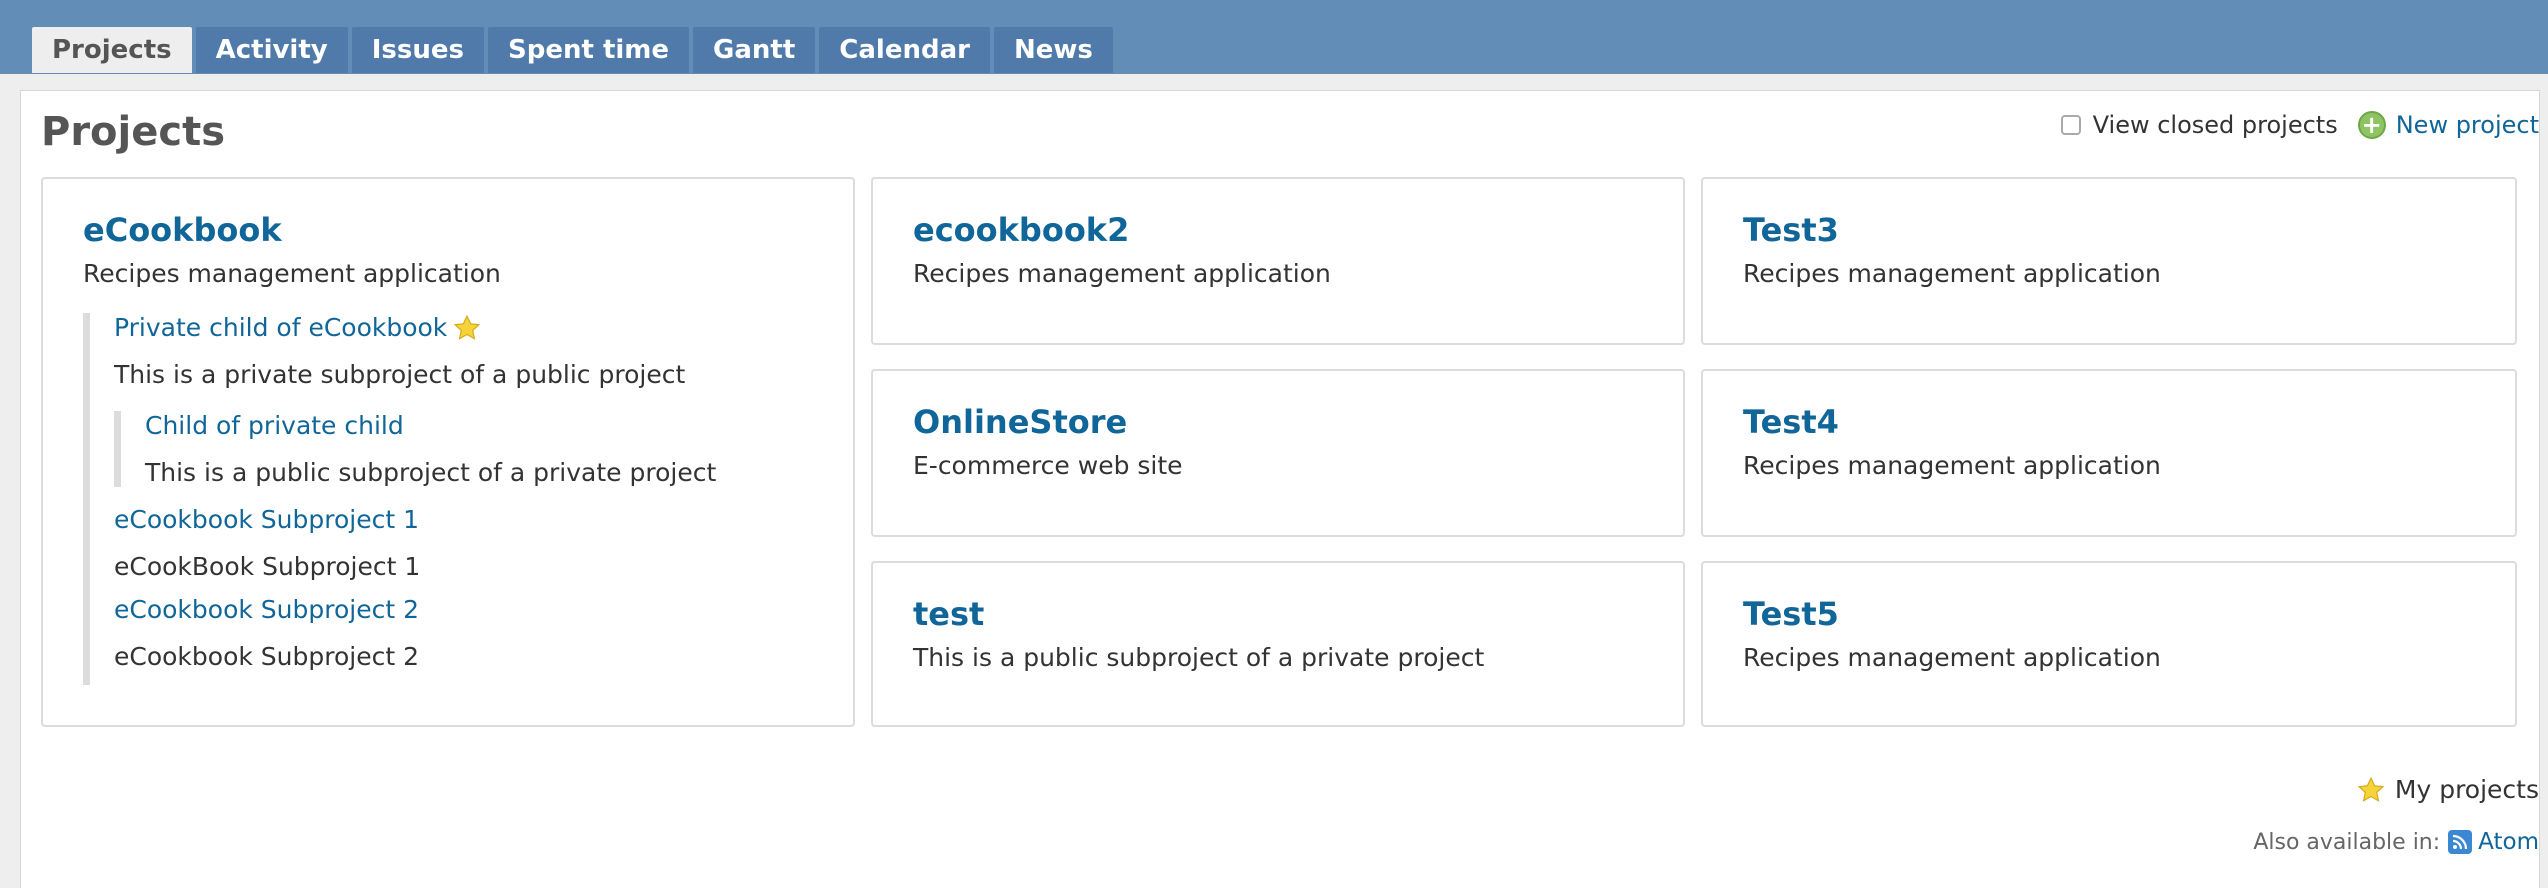  What do you see at coordinates (266, 656) in the screenshot?
I see `subproject-description: eCookbook Subproject 2` at bounding box center [266, 656].